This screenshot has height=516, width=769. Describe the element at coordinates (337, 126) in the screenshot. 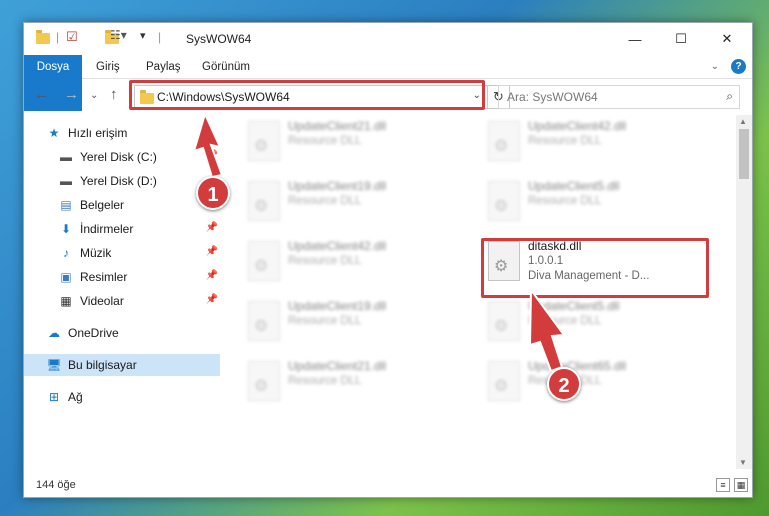

I see `file-name: UpdateClient21.dll` at that location.